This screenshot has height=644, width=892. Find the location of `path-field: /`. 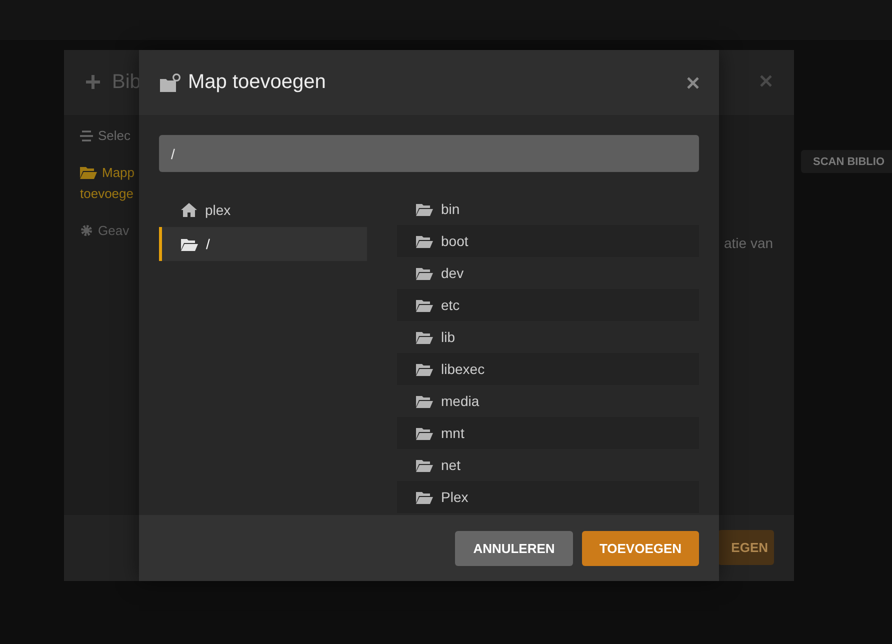

path-field: / is located at coordinates (429, 153).